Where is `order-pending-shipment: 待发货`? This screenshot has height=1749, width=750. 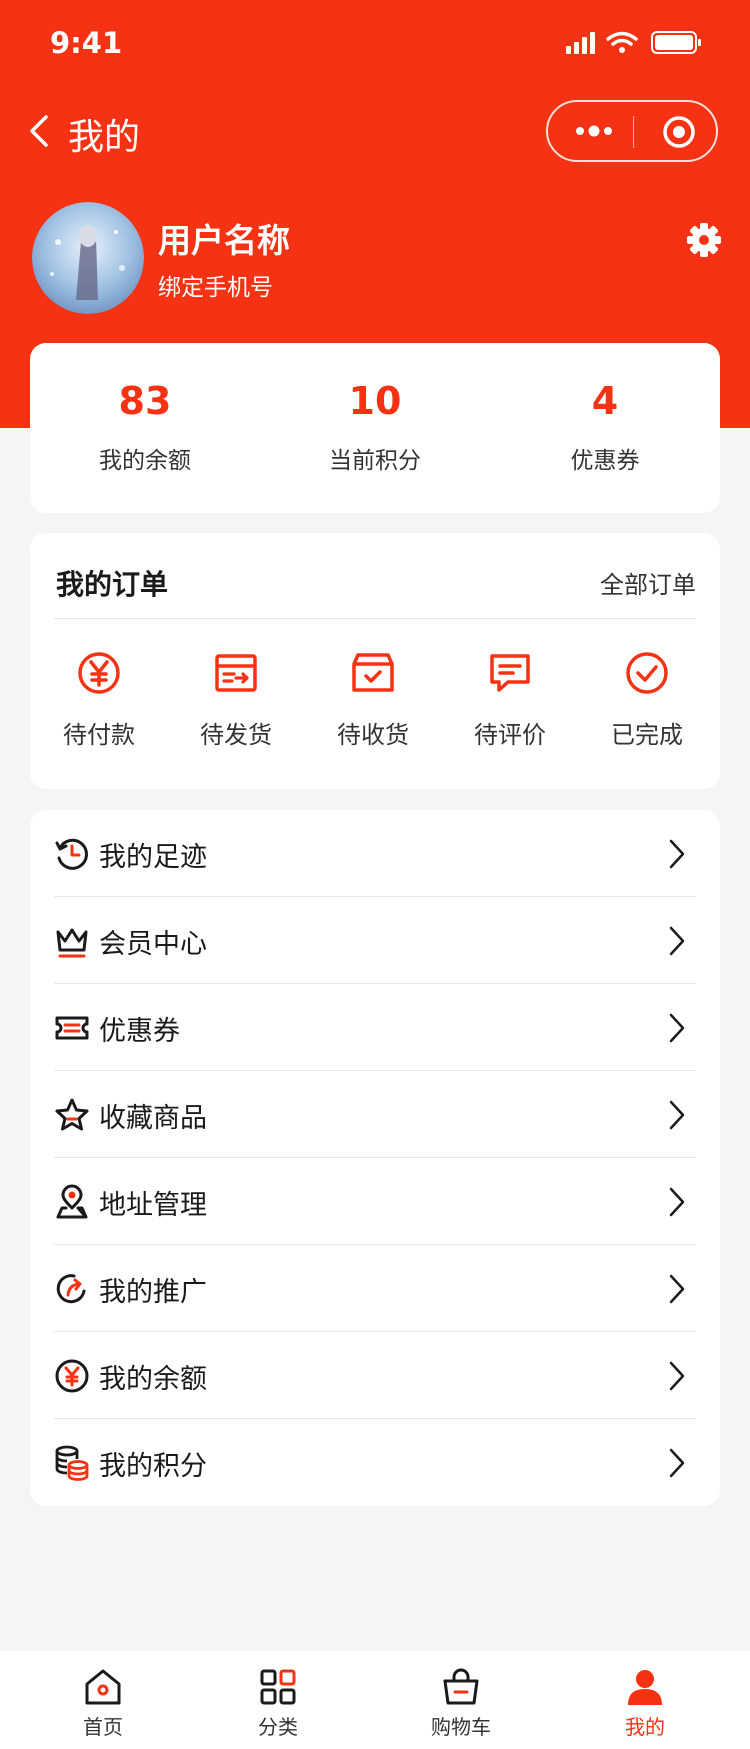 order-pending-shipment: 待发货 is located at coordinates (236, 699).